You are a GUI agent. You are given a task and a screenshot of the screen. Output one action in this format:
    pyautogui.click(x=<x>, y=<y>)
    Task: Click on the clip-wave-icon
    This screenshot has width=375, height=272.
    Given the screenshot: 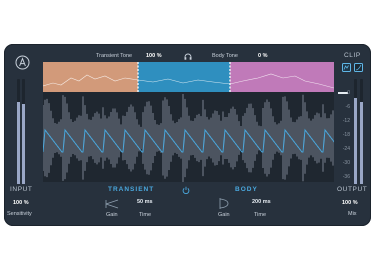 What is the action you would take?
    pyautogui.click(x=346, y=67)
    